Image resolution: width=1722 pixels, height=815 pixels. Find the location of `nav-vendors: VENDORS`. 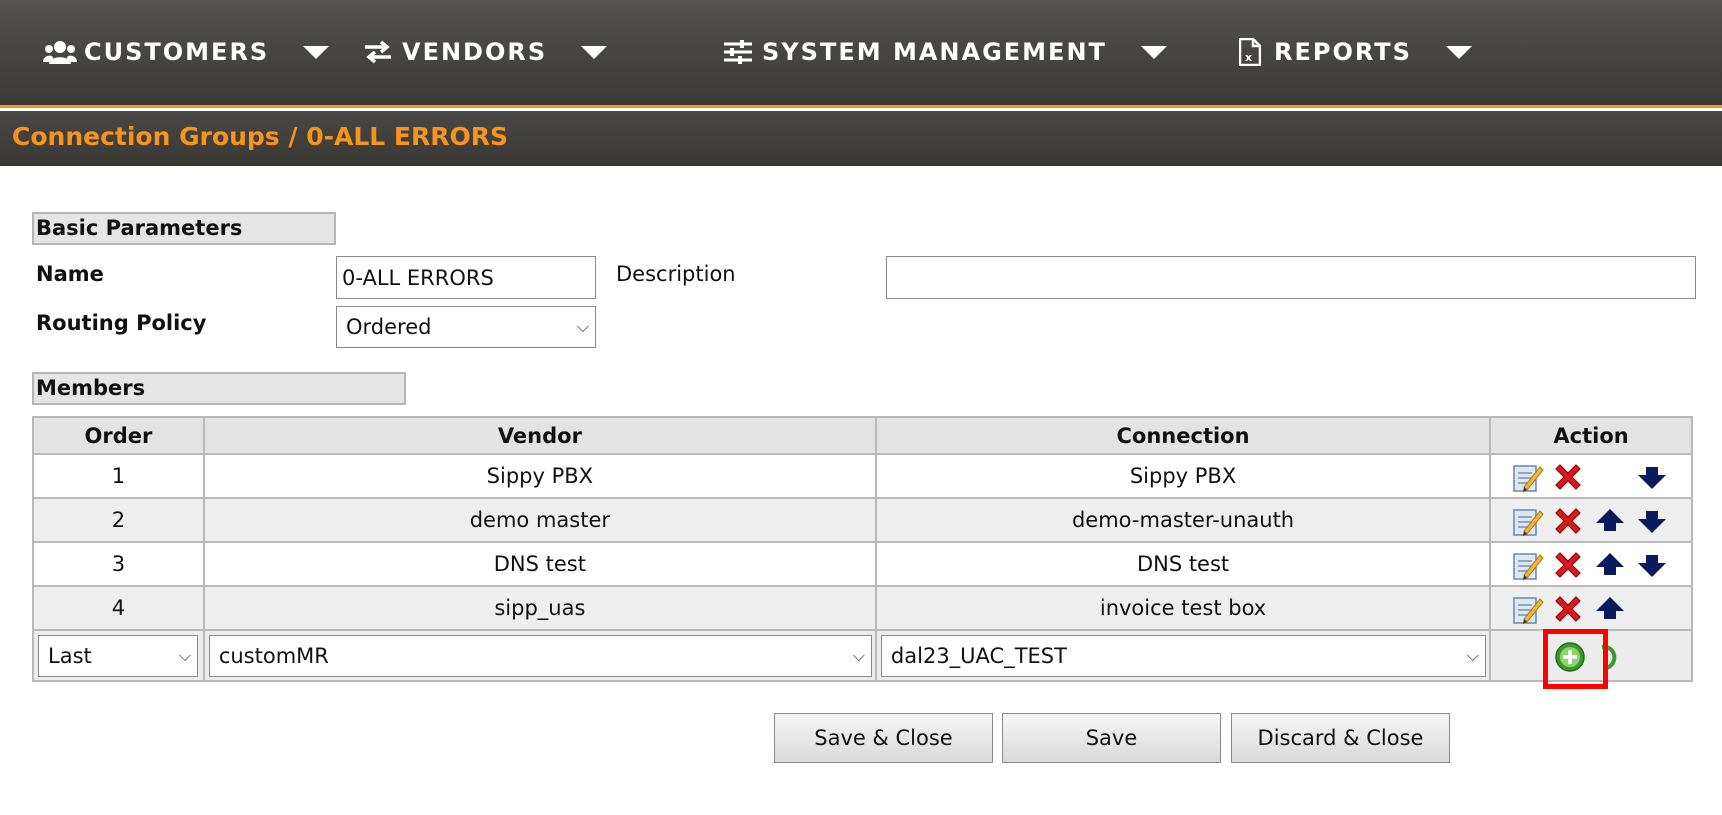

nav-vendors: VENDORS is located at coordinates (483, 52).